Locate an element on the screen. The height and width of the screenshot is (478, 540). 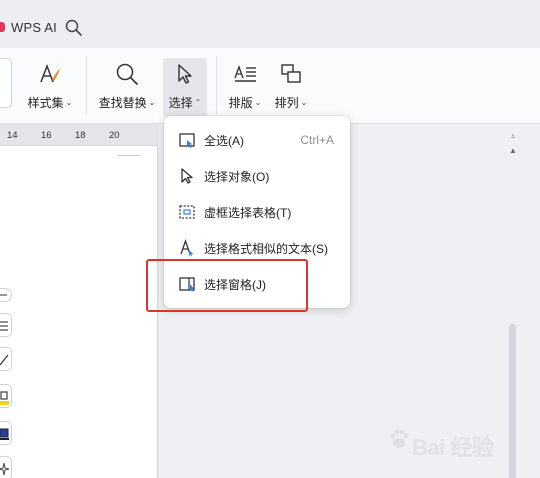
sparkle-icon is located at coordinates (5, 469).